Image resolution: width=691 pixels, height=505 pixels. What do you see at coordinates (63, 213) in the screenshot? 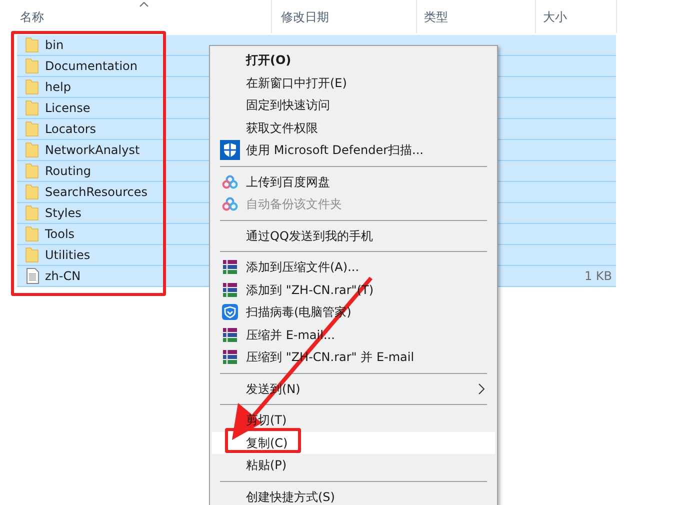
I see `file-name: Styles` at bounding box center [63, 213].